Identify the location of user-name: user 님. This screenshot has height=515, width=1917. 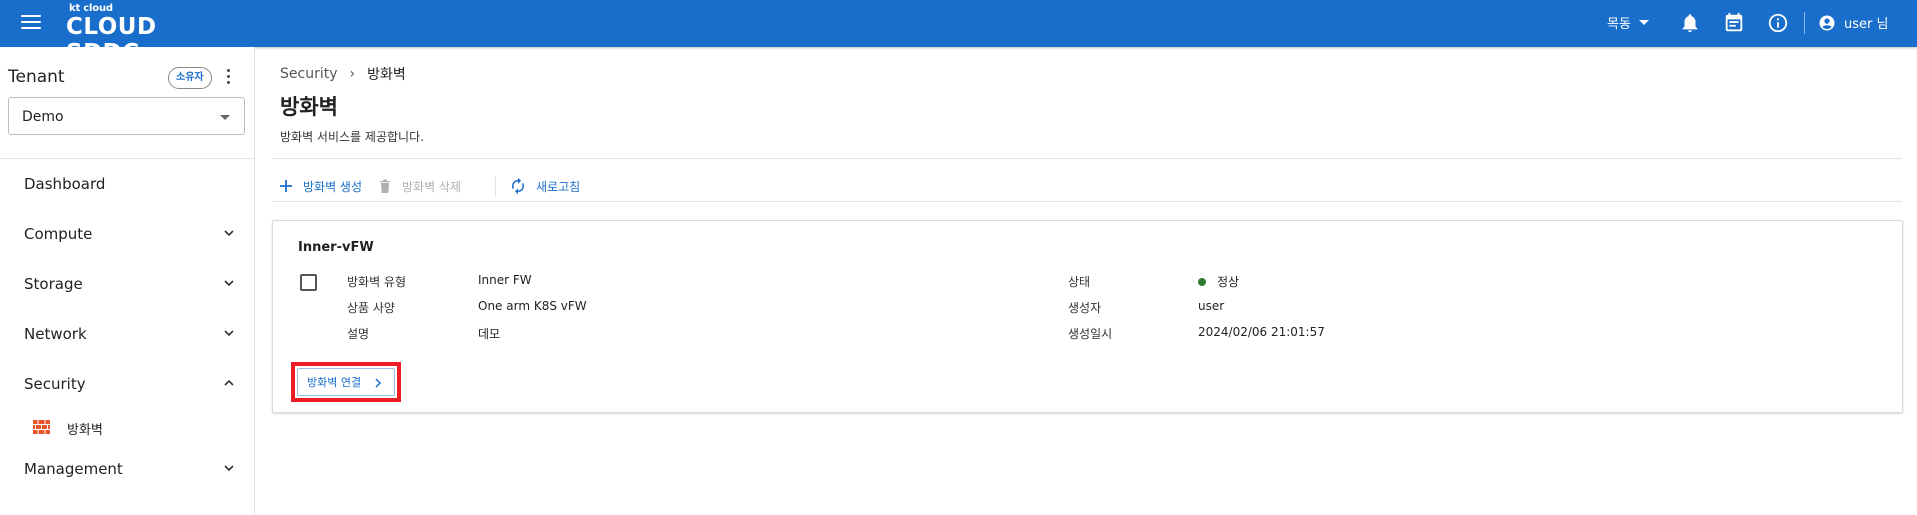
(1866, 24).